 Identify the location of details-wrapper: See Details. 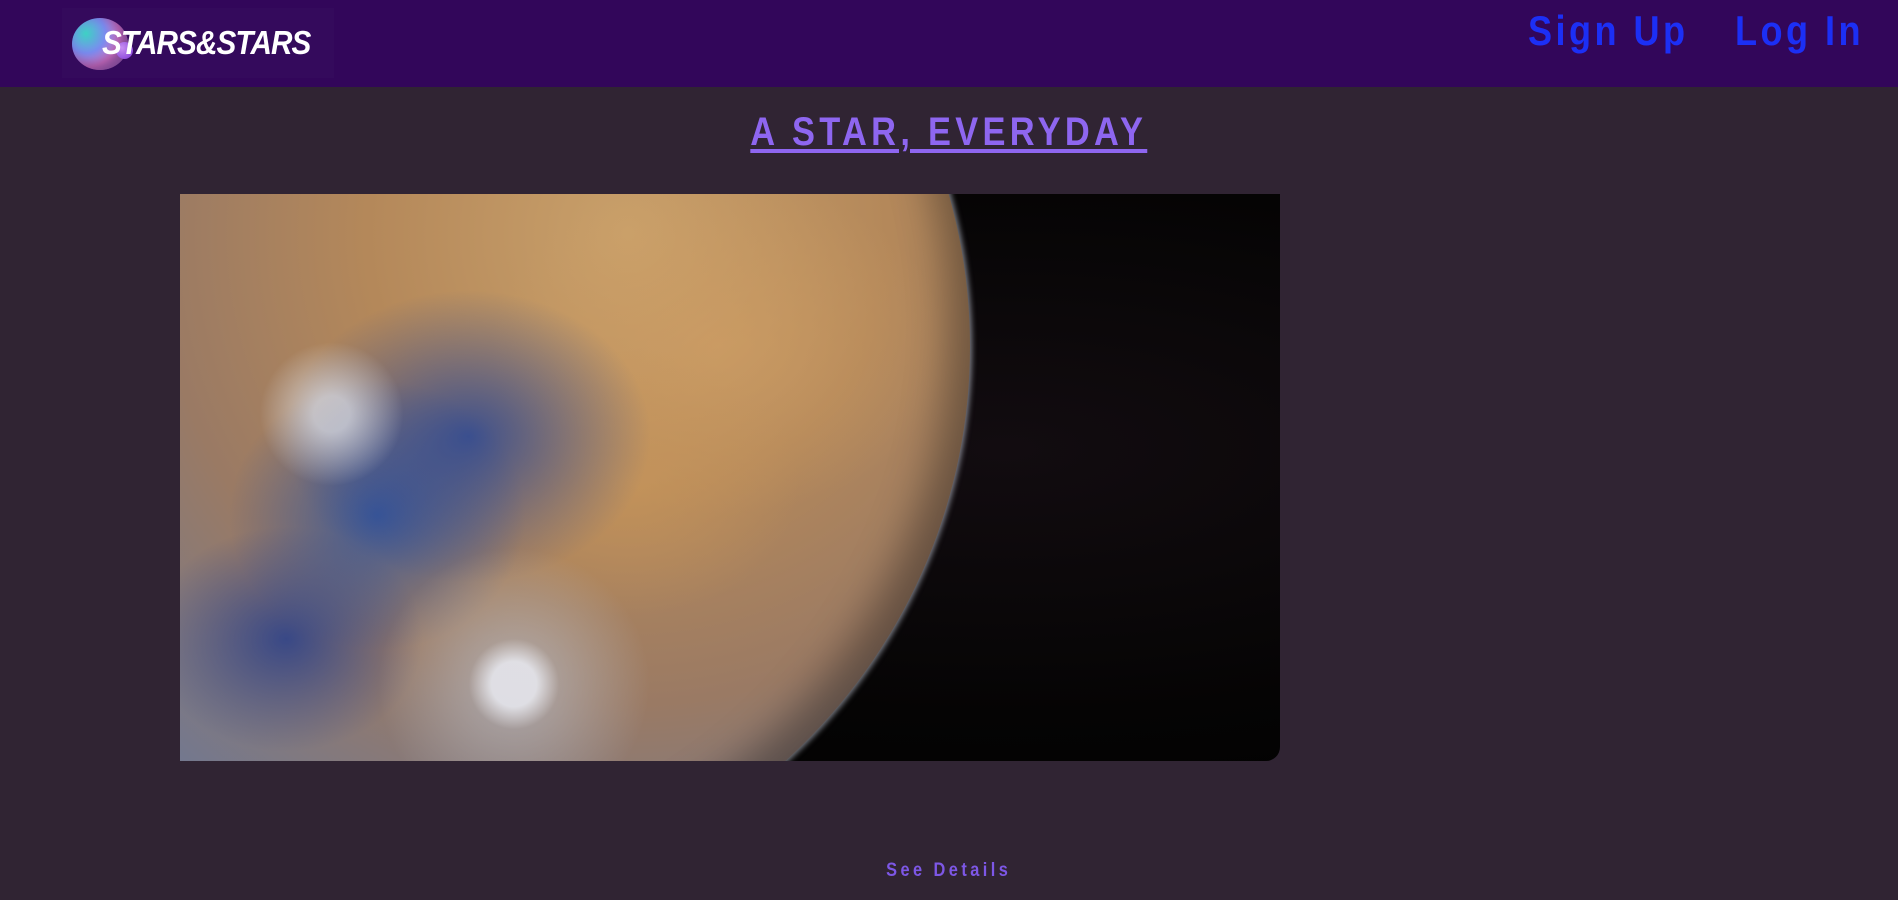
(949, 871).